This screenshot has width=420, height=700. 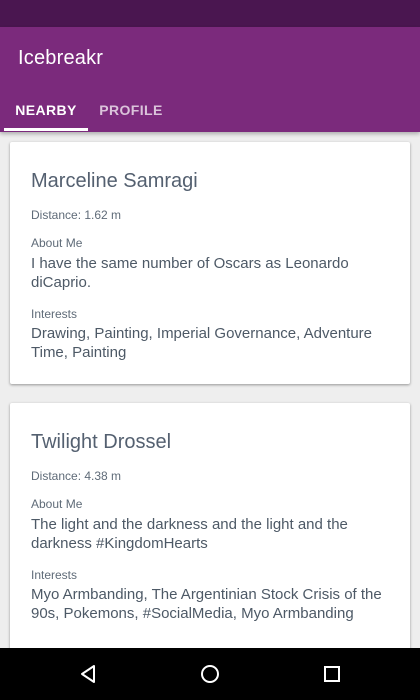 What do you see at coordinates (76, 476) in the screenshot?
I see `distance-text: Distance: 4.38 m` at bounding box center [76, 476].